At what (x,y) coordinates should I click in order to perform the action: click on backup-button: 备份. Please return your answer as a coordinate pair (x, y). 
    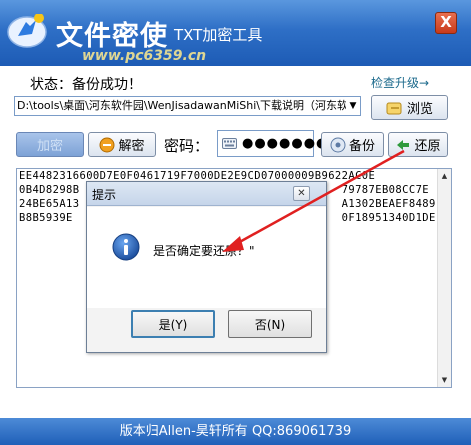
    Looking at the image, I should click on (352, 144).